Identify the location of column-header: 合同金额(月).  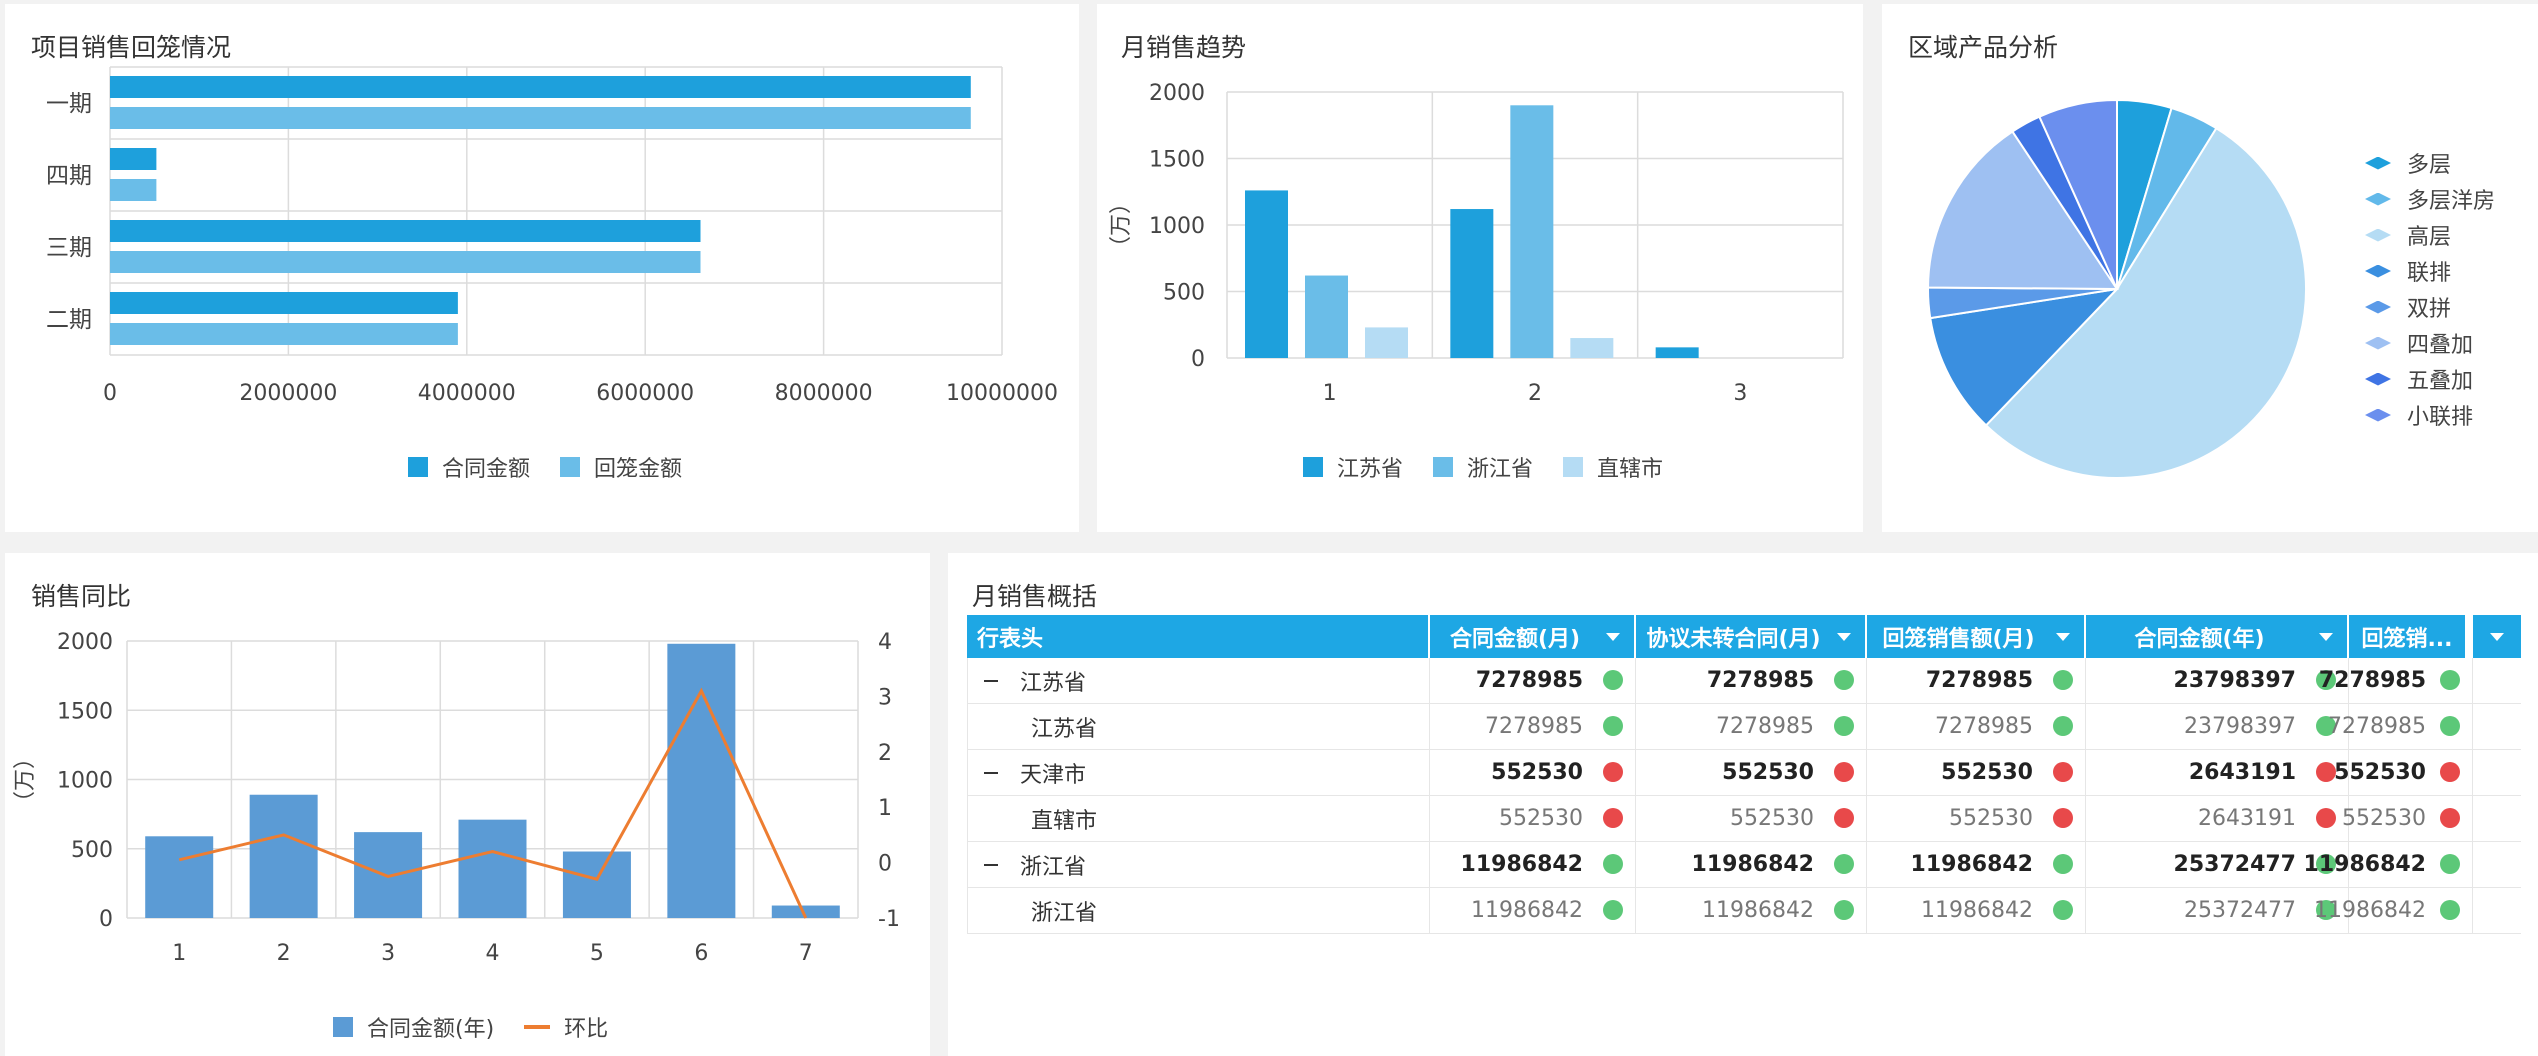
(1533, 636).